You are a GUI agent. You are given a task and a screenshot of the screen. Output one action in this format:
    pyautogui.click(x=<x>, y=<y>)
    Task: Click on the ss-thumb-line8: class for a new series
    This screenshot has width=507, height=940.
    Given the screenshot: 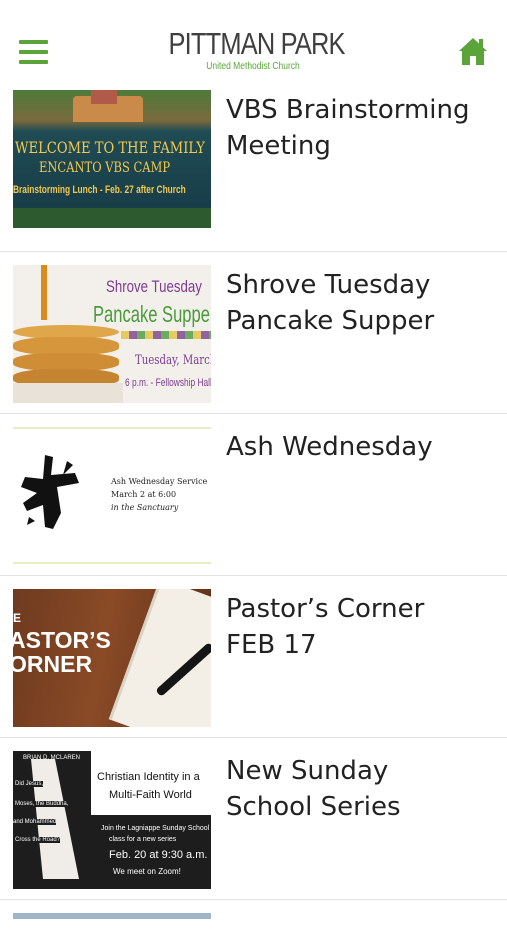 What is the action you would take?
    pyautogui.click(x=143, y=839)
    